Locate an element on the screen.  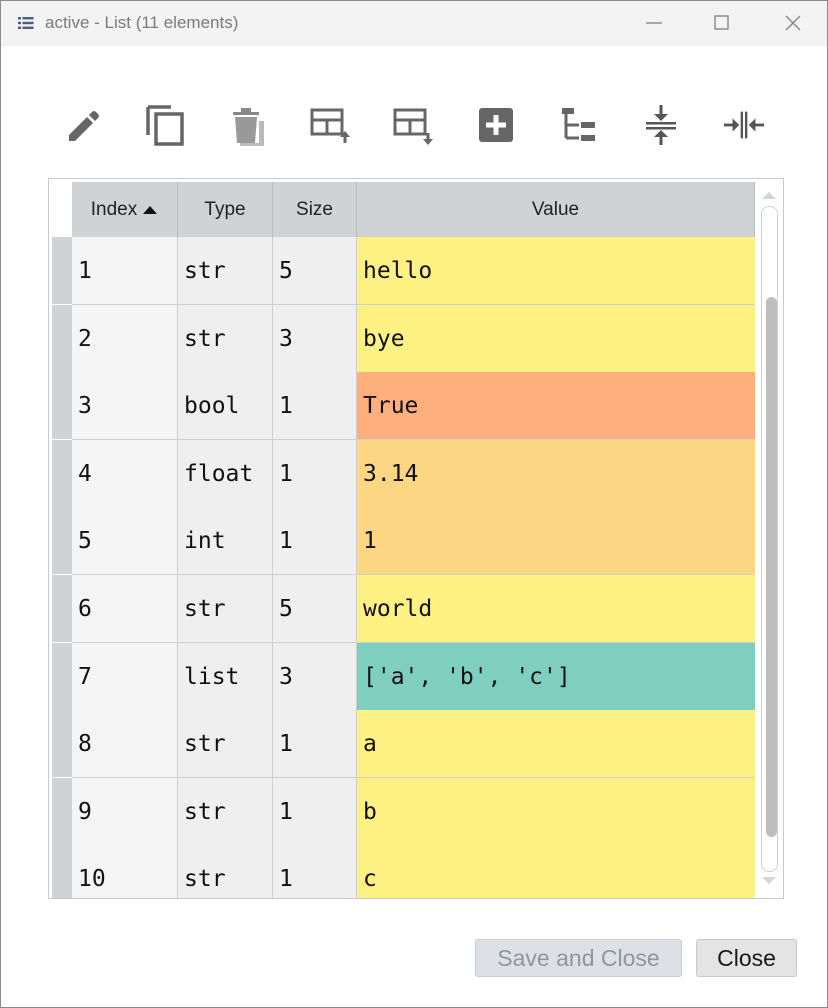
list-icon is located at coordinates (26, 23).